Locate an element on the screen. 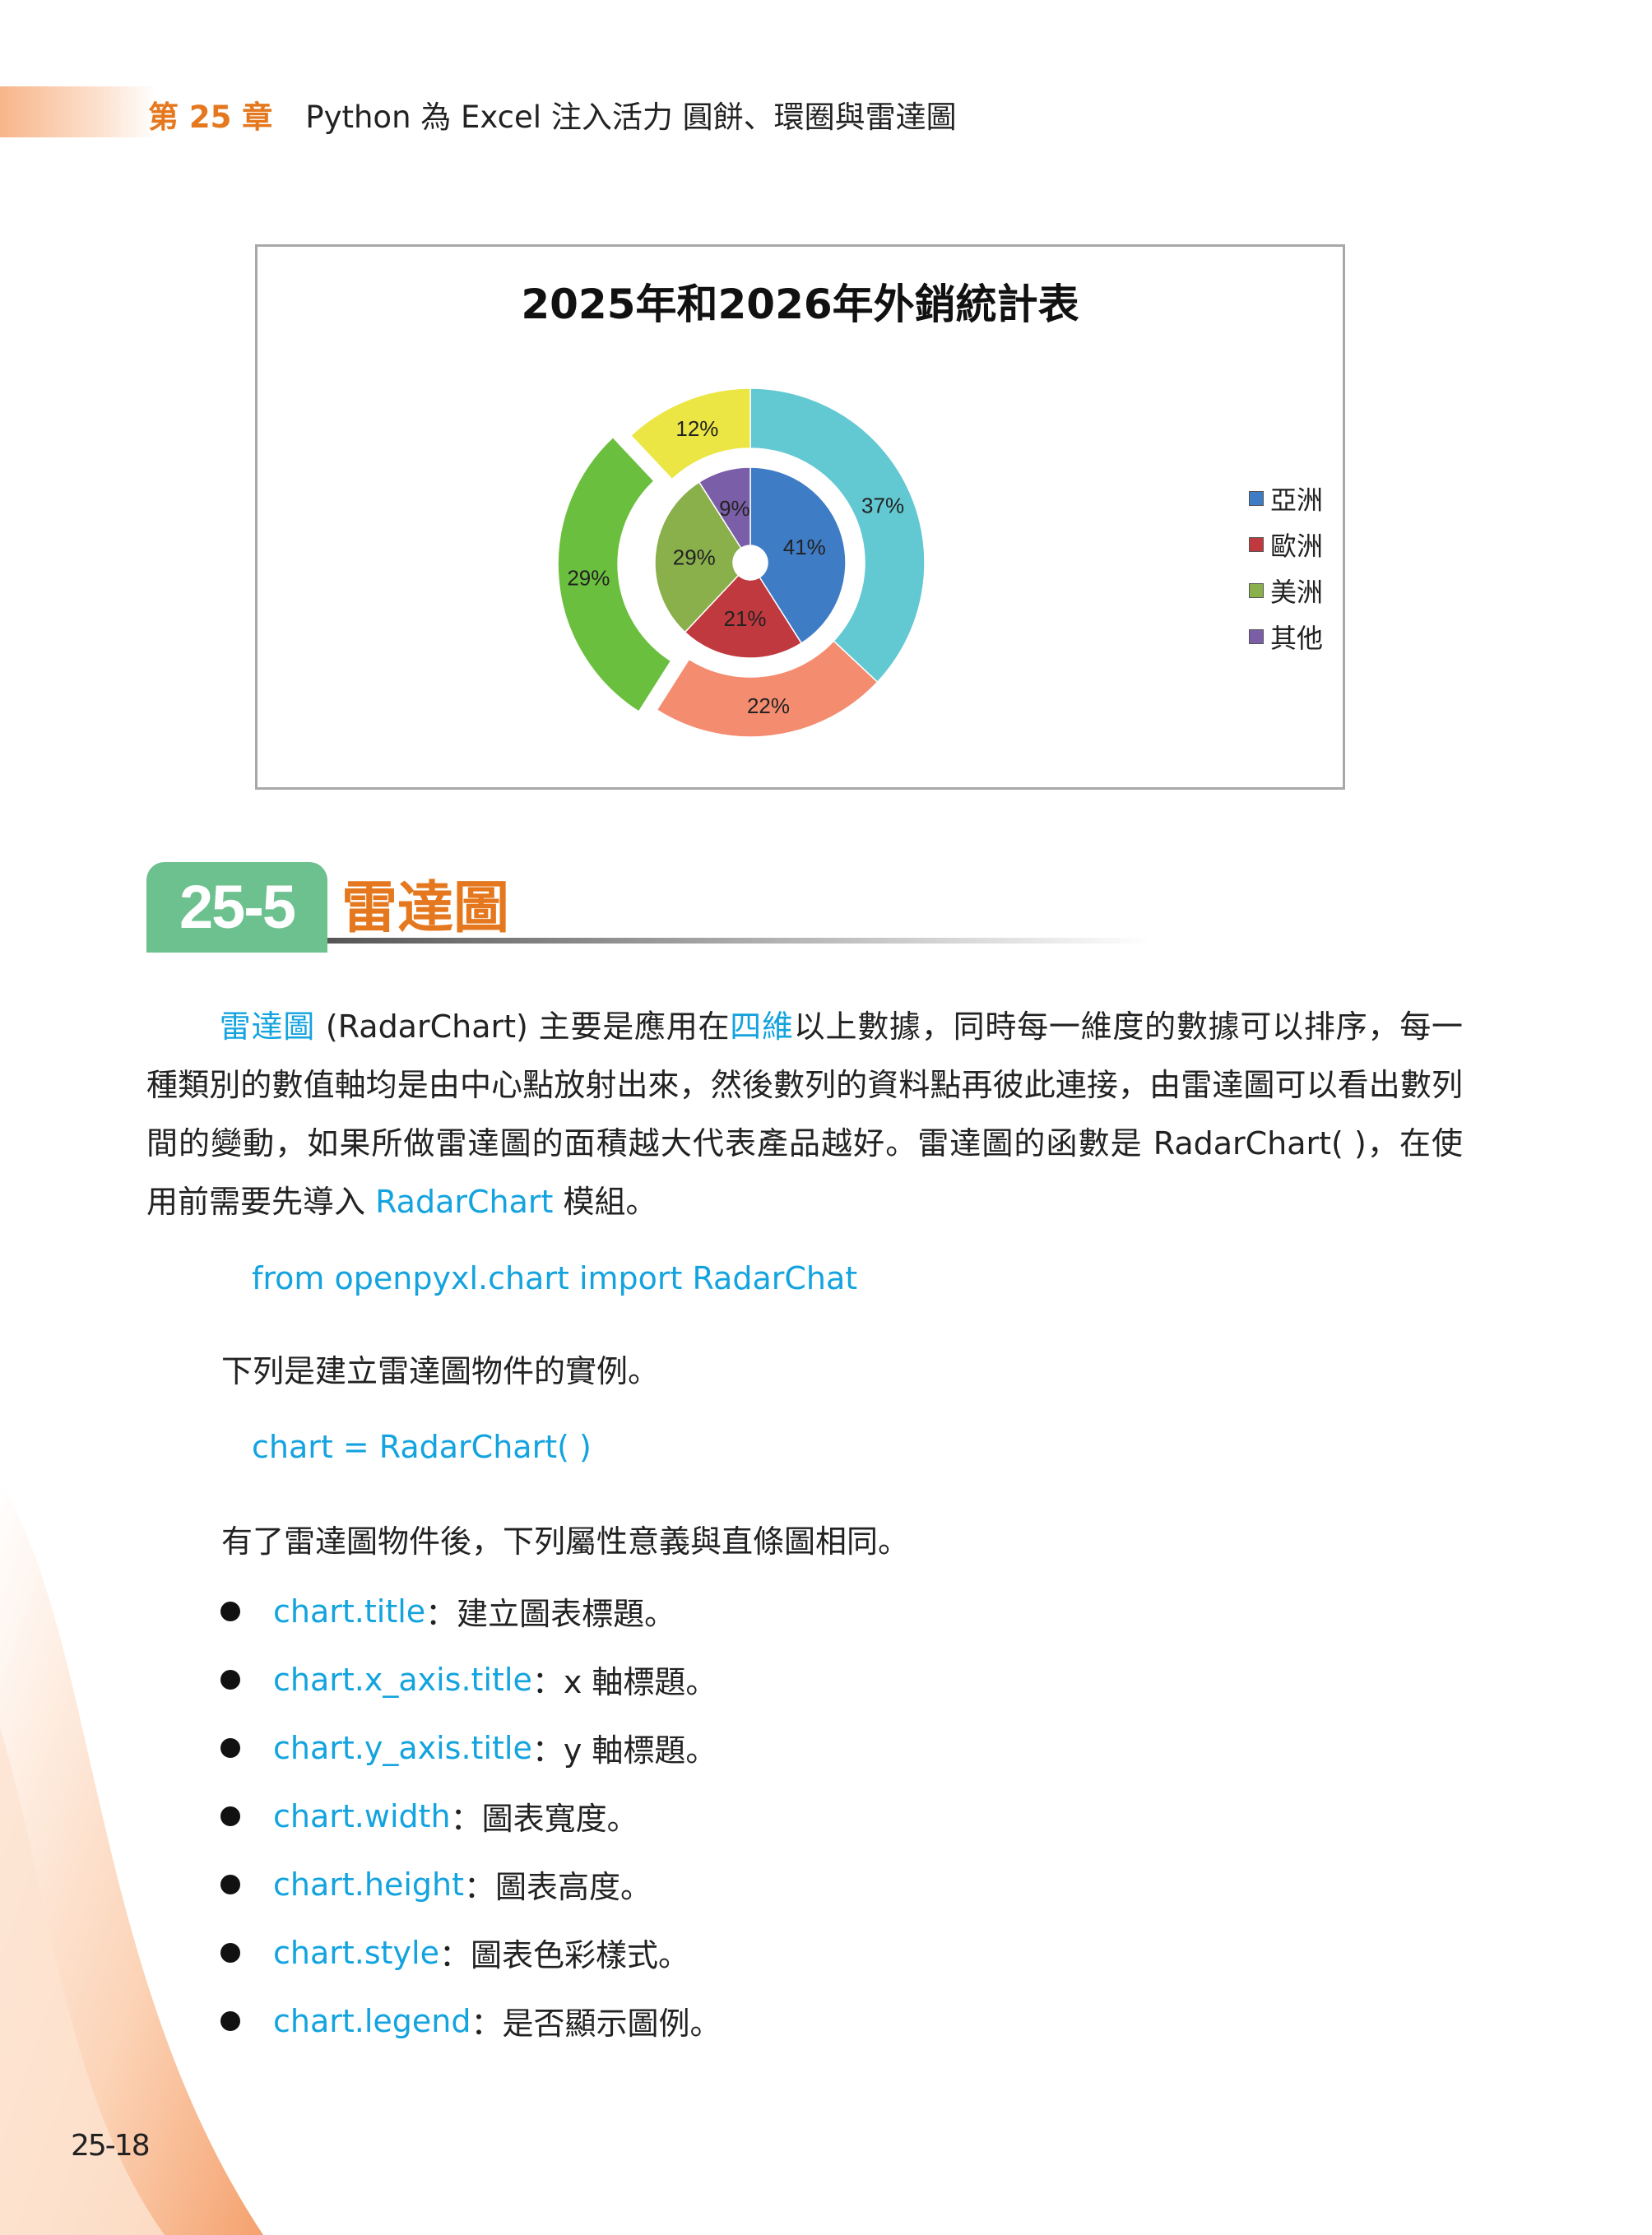 The width and height of the screenshot is (1652, 2235). bullet-item: chart.x_axis.title ：x 軸標題。 is located at coordinates (469, 1679).